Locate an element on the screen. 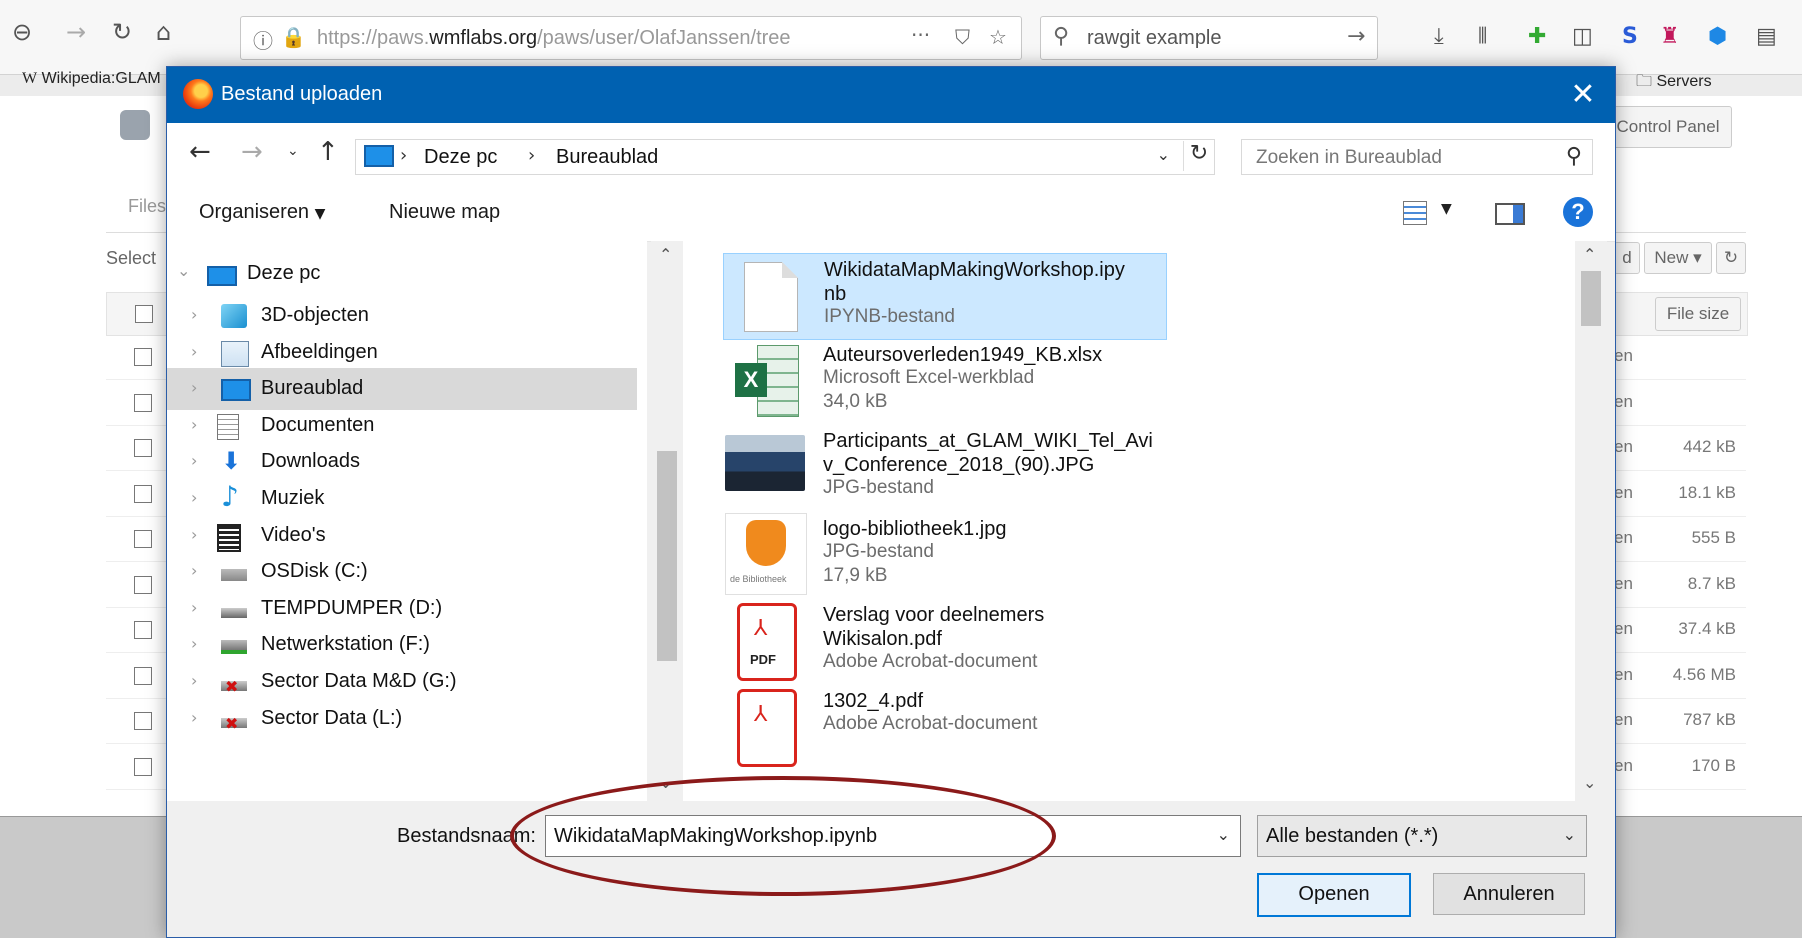 The height and width of the screenshot is (938, 1802). nav-scroll-thumb is located at coordinates (667, 556).